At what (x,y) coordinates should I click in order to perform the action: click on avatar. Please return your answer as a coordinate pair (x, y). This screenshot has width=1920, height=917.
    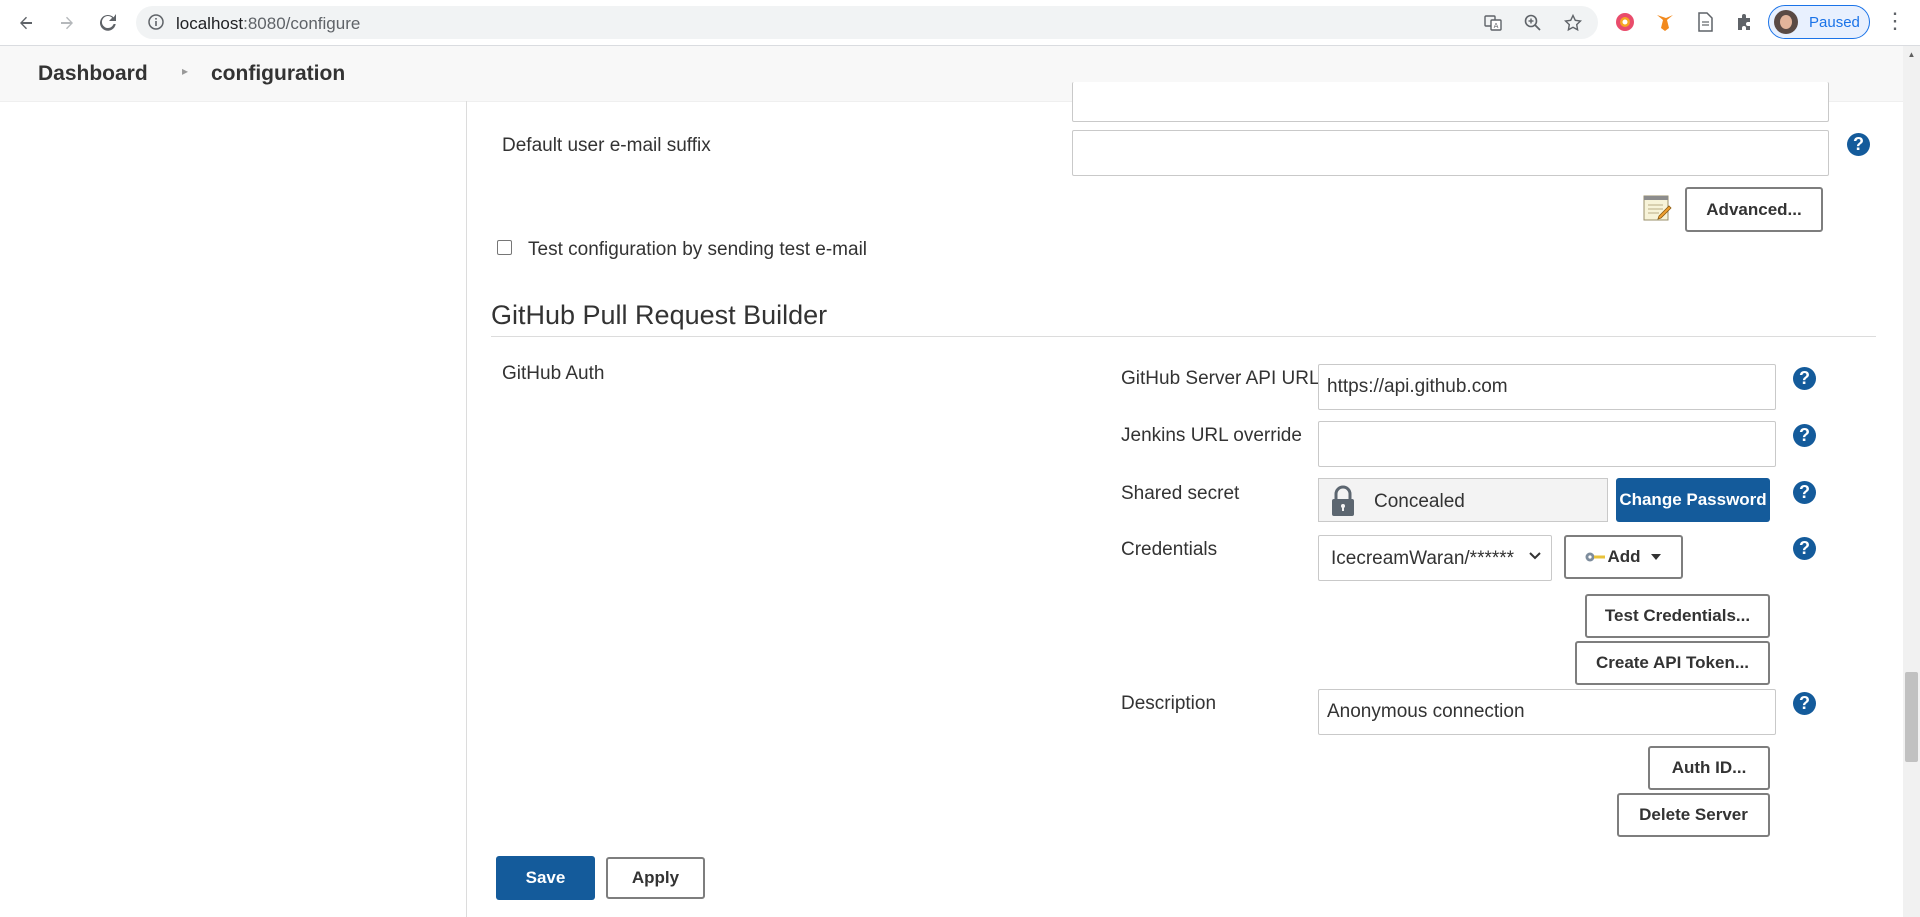
    Looking at the image, I should click on (1786, 22).